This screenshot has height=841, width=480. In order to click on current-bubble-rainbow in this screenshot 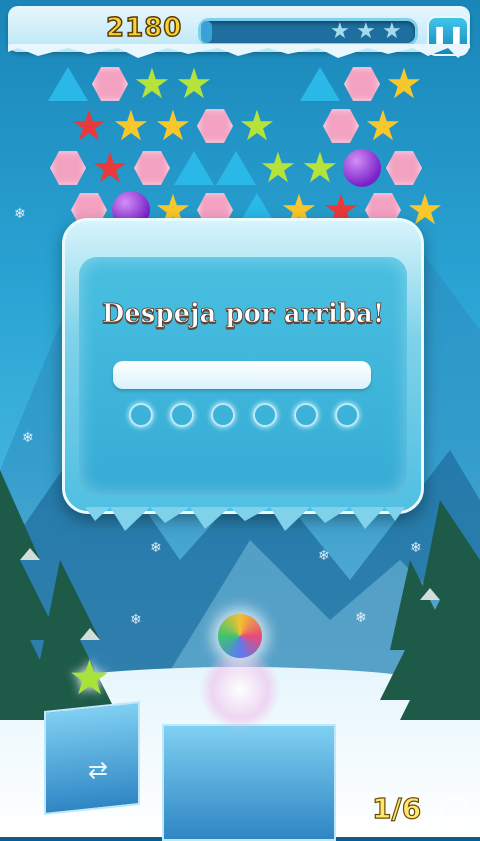, I will do `click(240, 636)`.